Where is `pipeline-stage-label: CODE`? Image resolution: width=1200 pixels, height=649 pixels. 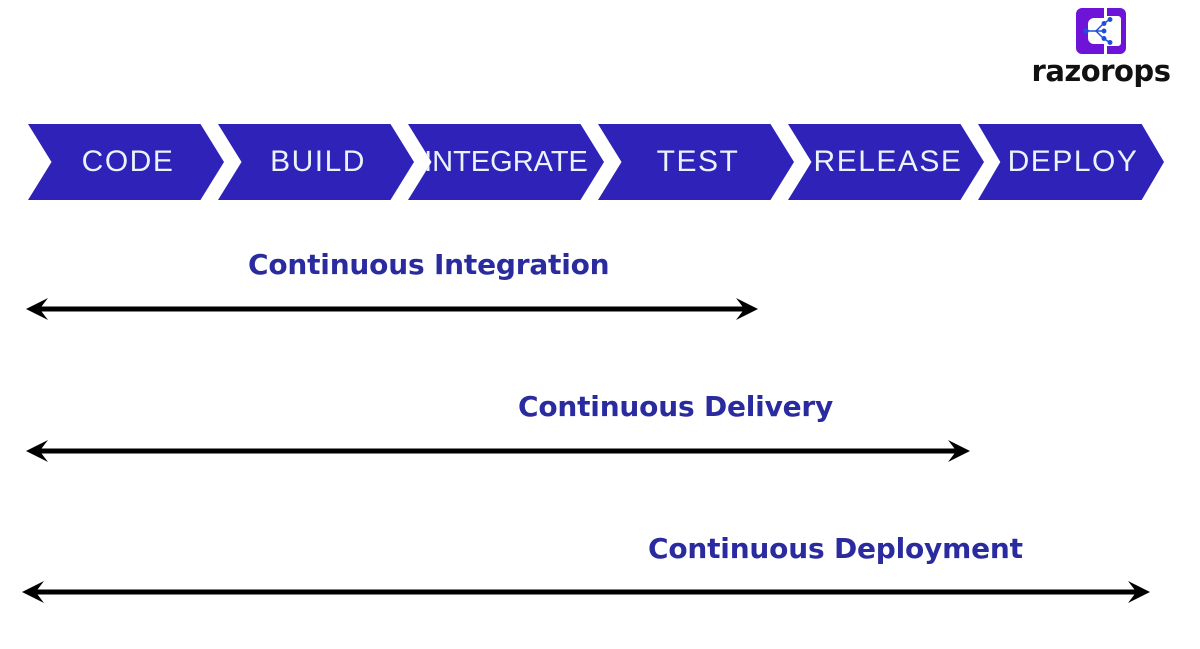
pipeline-stage-label: CODE is located at coordinates (128, 161).